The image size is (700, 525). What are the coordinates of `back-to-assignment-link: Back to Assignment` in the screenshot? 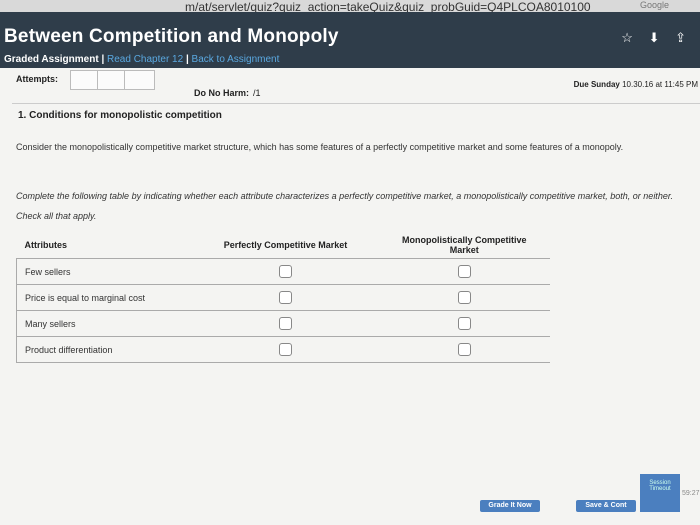 It's located at (236, 59).